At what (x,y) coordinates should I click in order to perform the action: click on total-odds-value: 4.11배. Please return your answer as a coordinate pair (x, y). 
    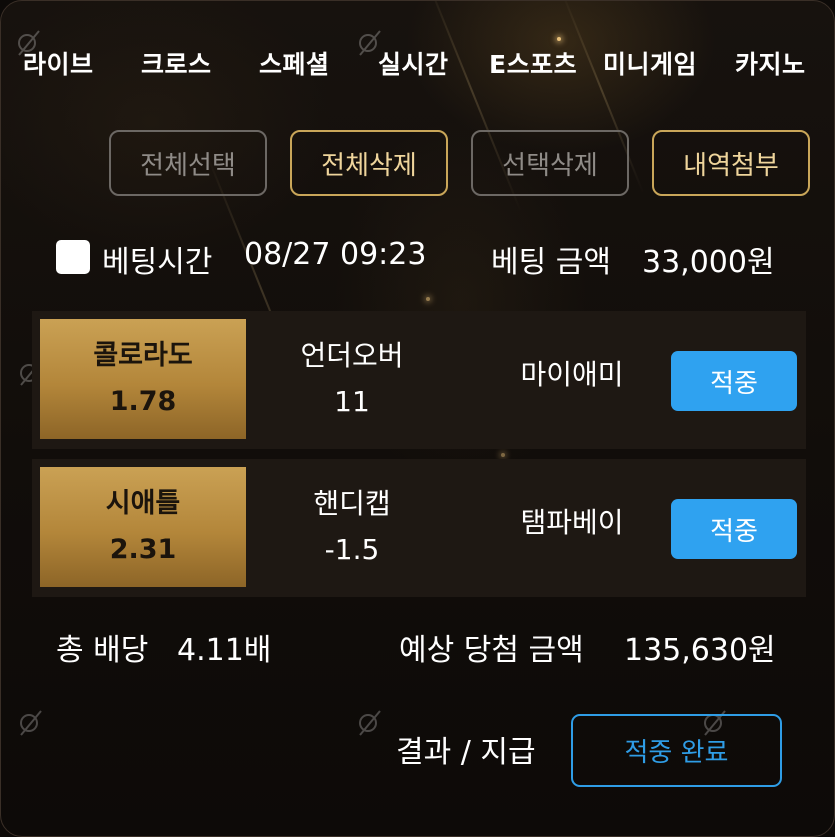
    Looking at the image, I should click on (224, 650).